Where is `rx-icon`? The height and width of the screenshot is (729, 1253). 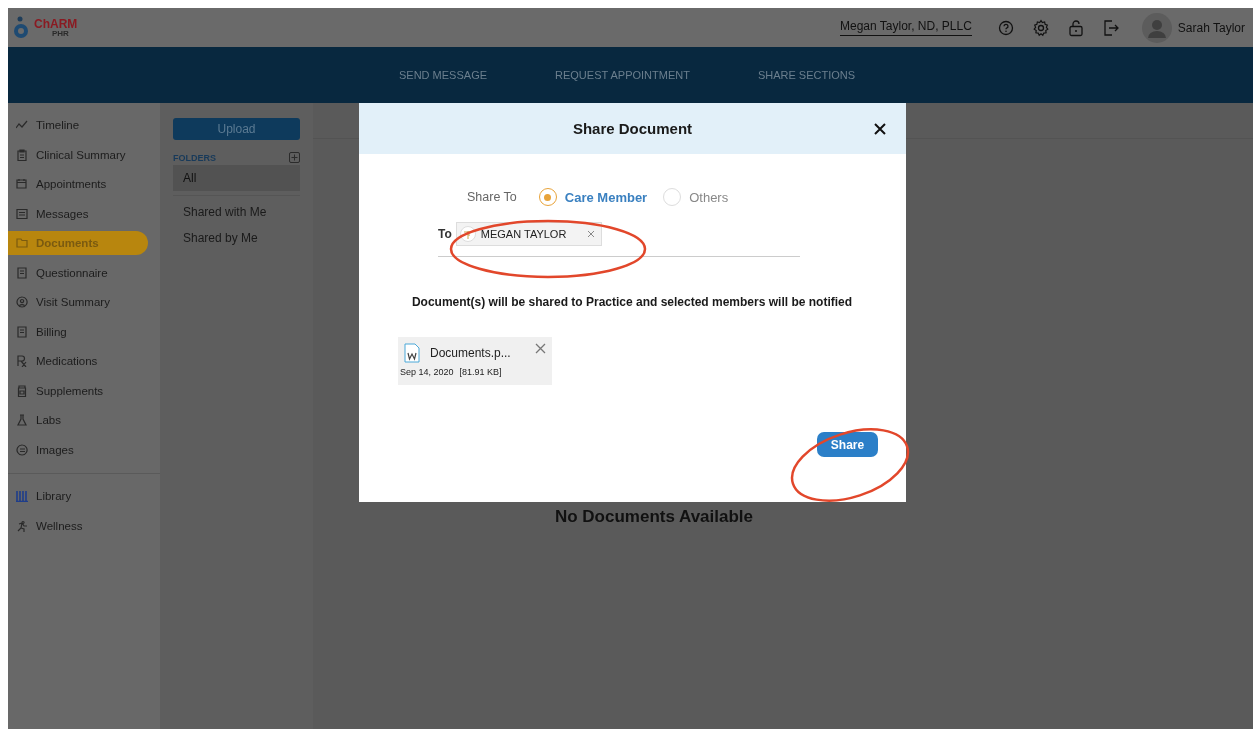 rx-icon is located at coordinates (22, 361).